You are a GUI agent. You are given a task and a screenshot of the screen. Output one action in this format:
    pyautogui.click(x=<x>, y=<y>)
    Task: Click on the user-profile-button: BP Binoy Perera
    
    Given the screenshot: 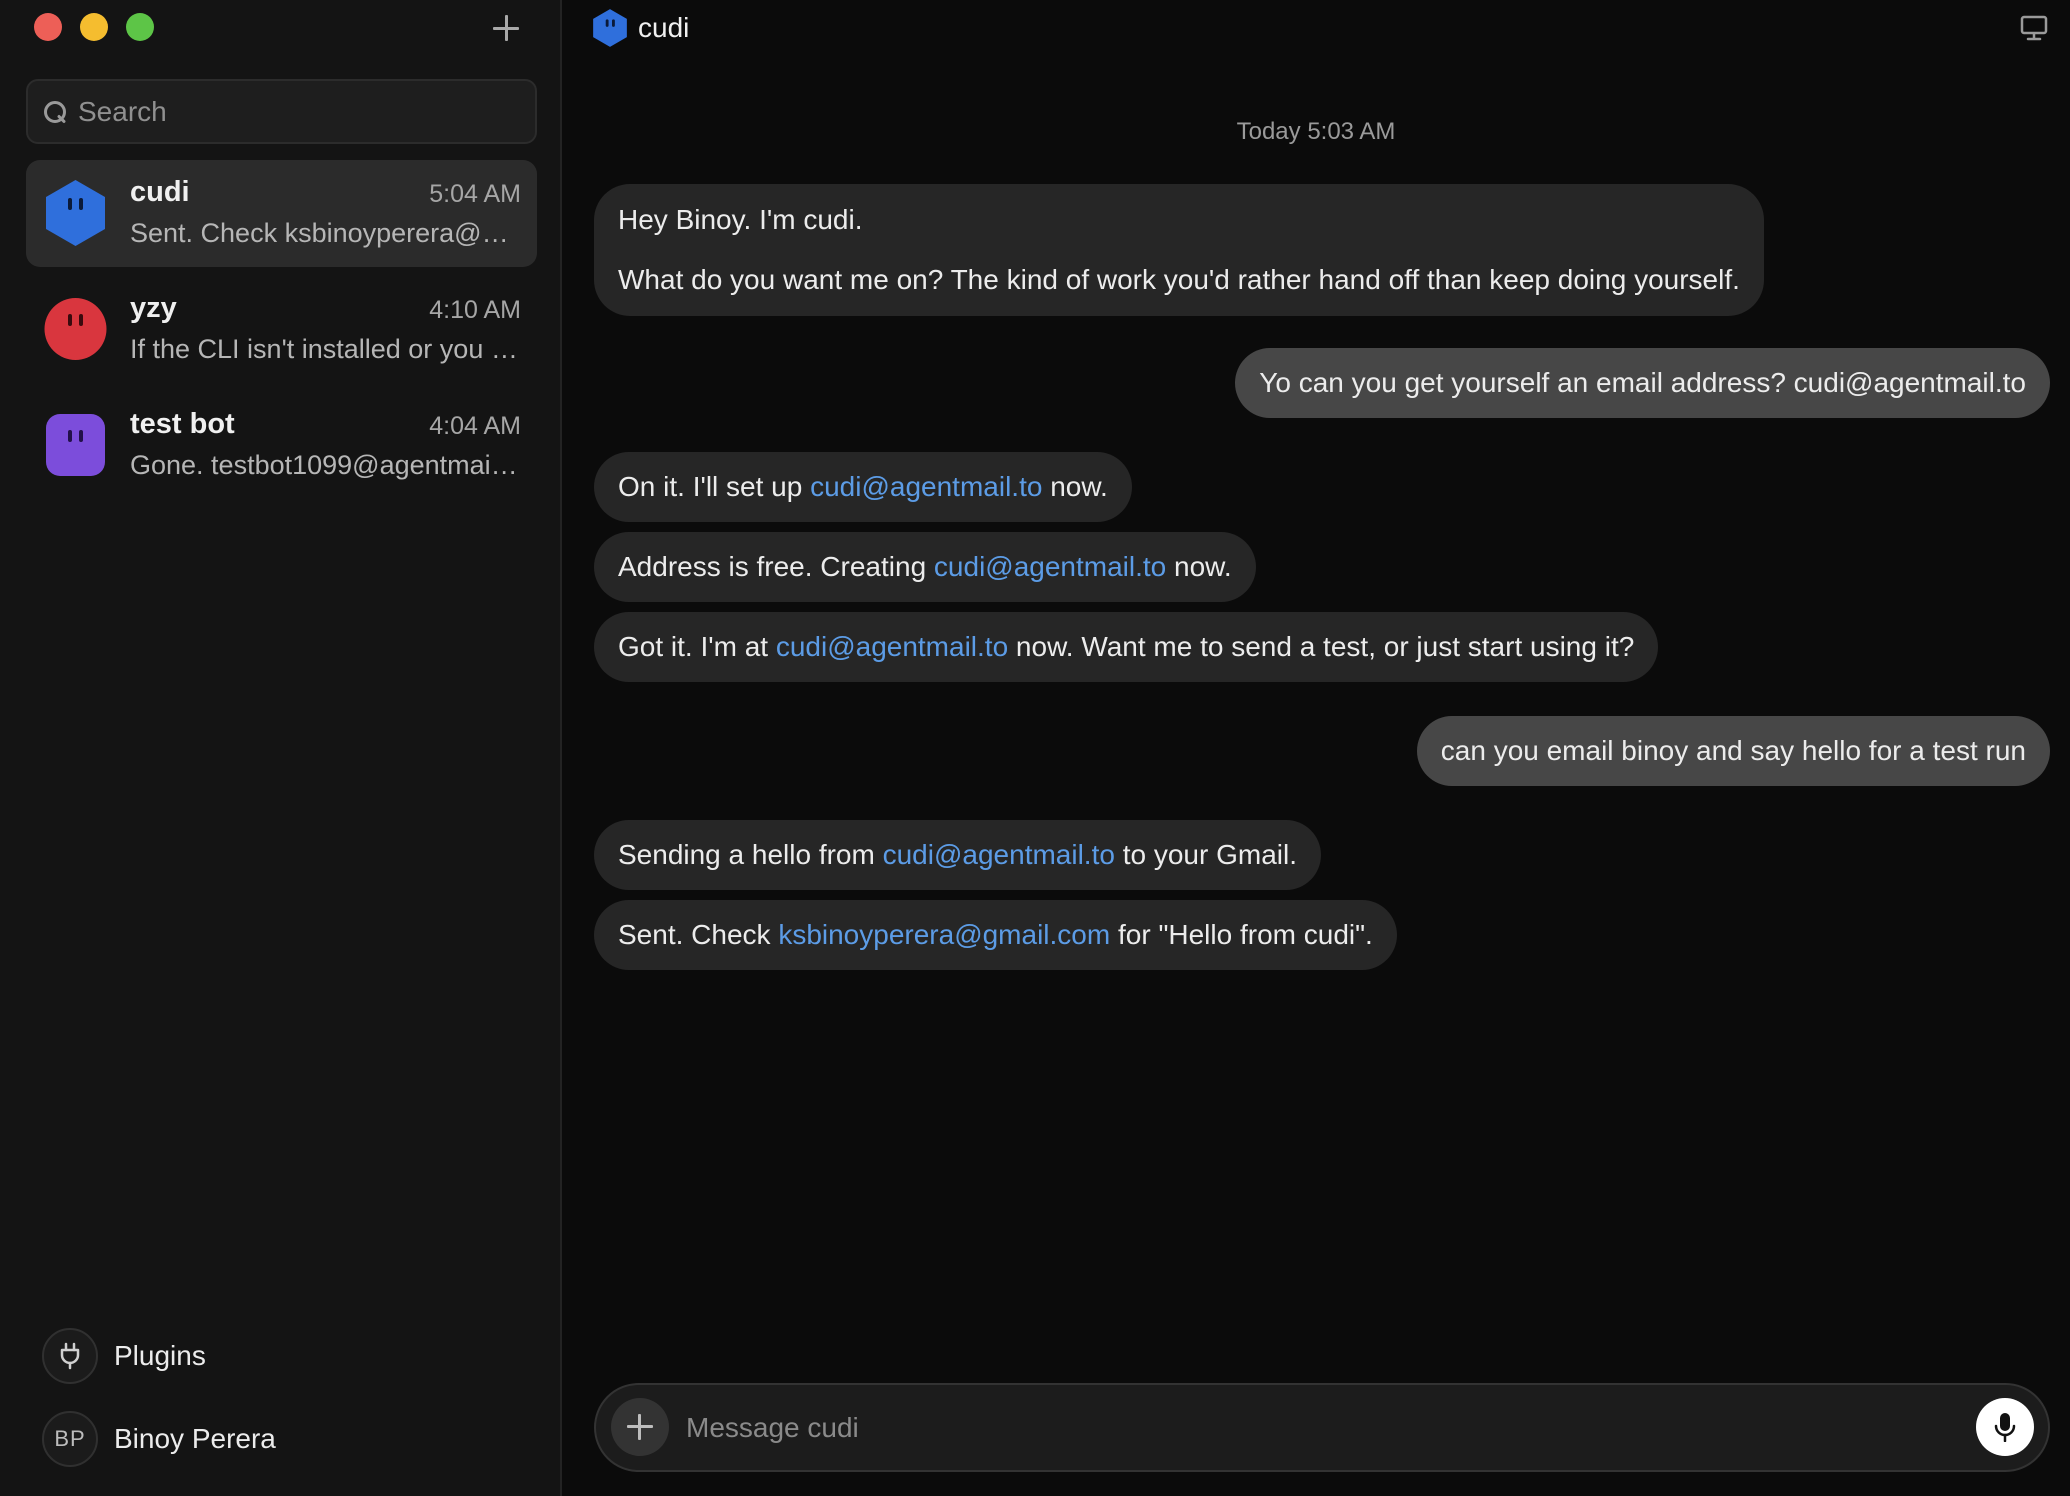 What is the action you would take?
    pyautogui.click(x=159, y=1439)
    